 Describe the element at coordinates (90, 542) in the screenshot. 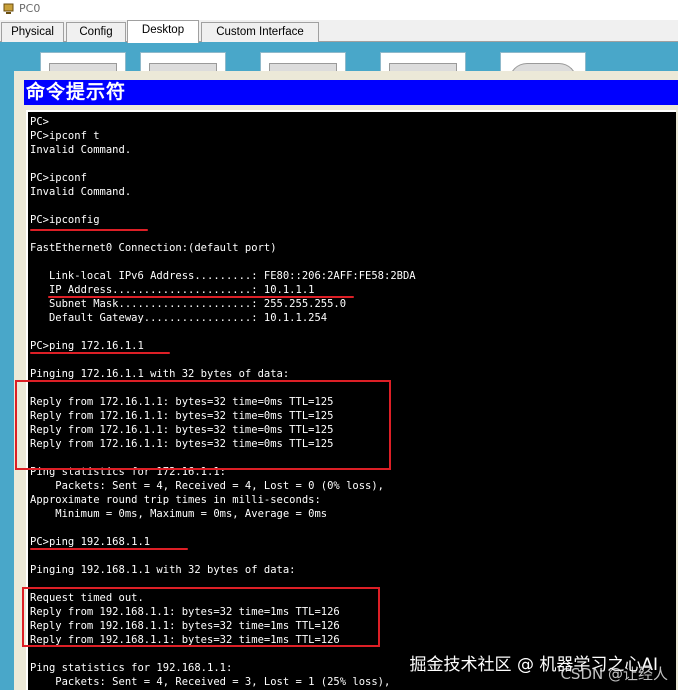

I see `terminal-line: PC>ping 192.168.1.1` at that location.